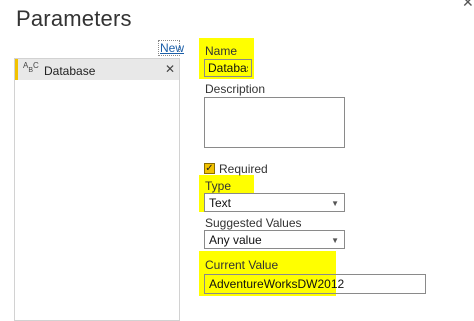  What do you see at coordinates (97, 69) in the screenshot?
I see `parameter-list-item` at bounding box center [97, 69].